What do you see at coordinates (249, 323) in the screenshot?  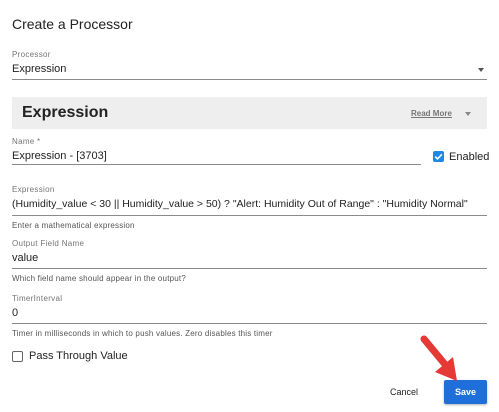 I see `timer-interval-underline` at bounding box center [249, 323].